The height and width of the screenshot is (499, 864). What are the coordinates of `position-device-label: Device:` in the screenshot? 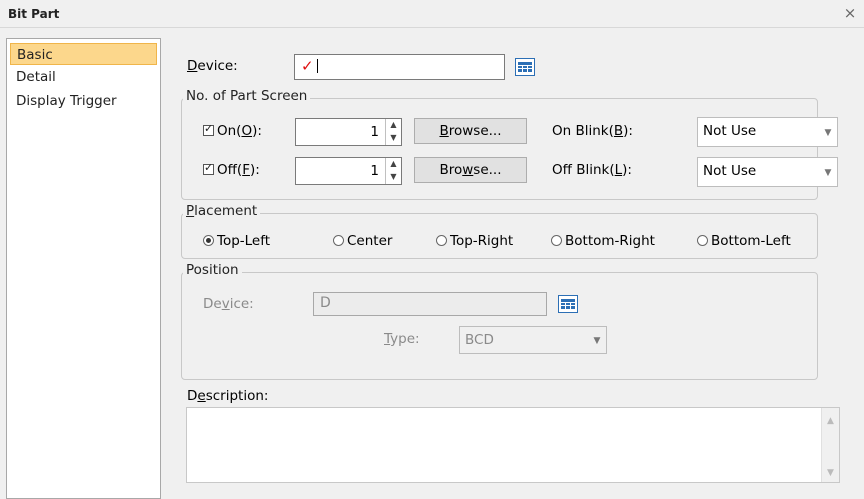 It's located at (228, 304).